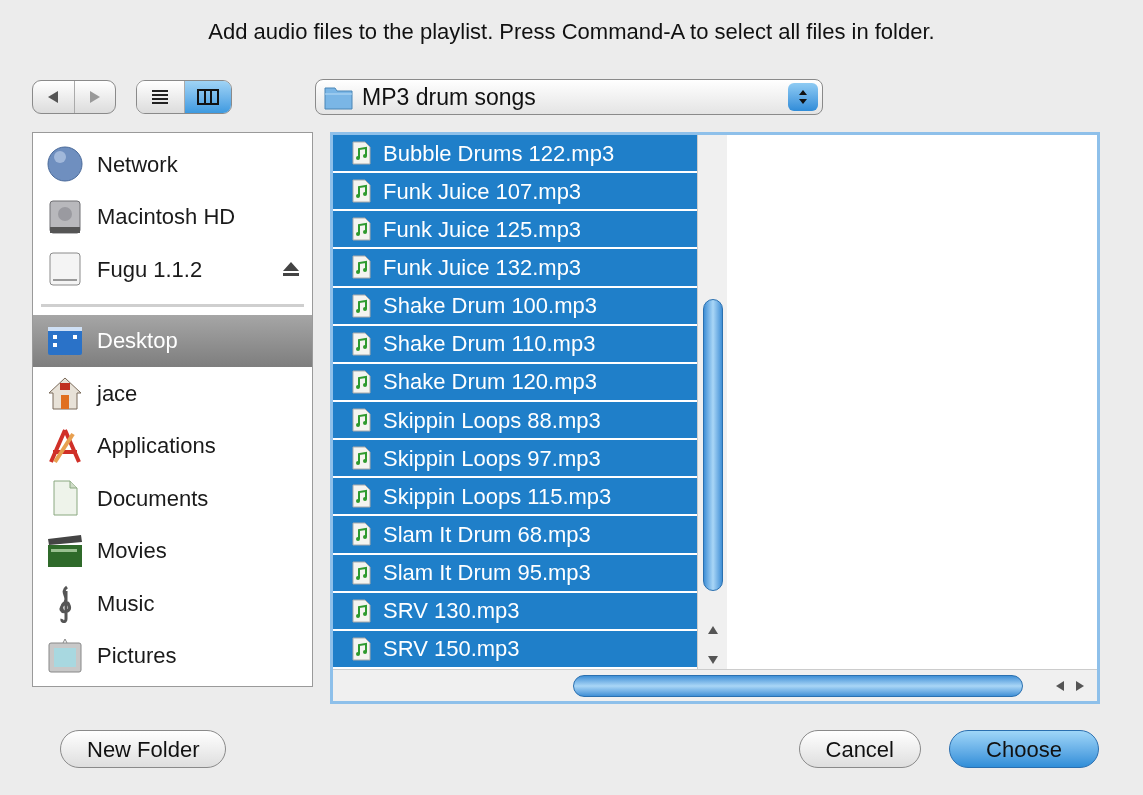 Image resolution: width=1143 pixels, height=795 pixels. Describe the element at coordinates (569, 97) in the screenshot. I see `location-popup: MP3 drum songs` at that location.